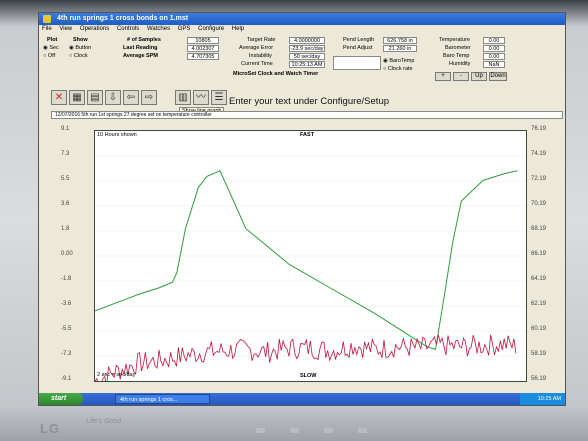 Image resolution: width=588 pixels, height=441 pixels. I want to click on arrow-right-icon: ⇨, so click(149, 97).